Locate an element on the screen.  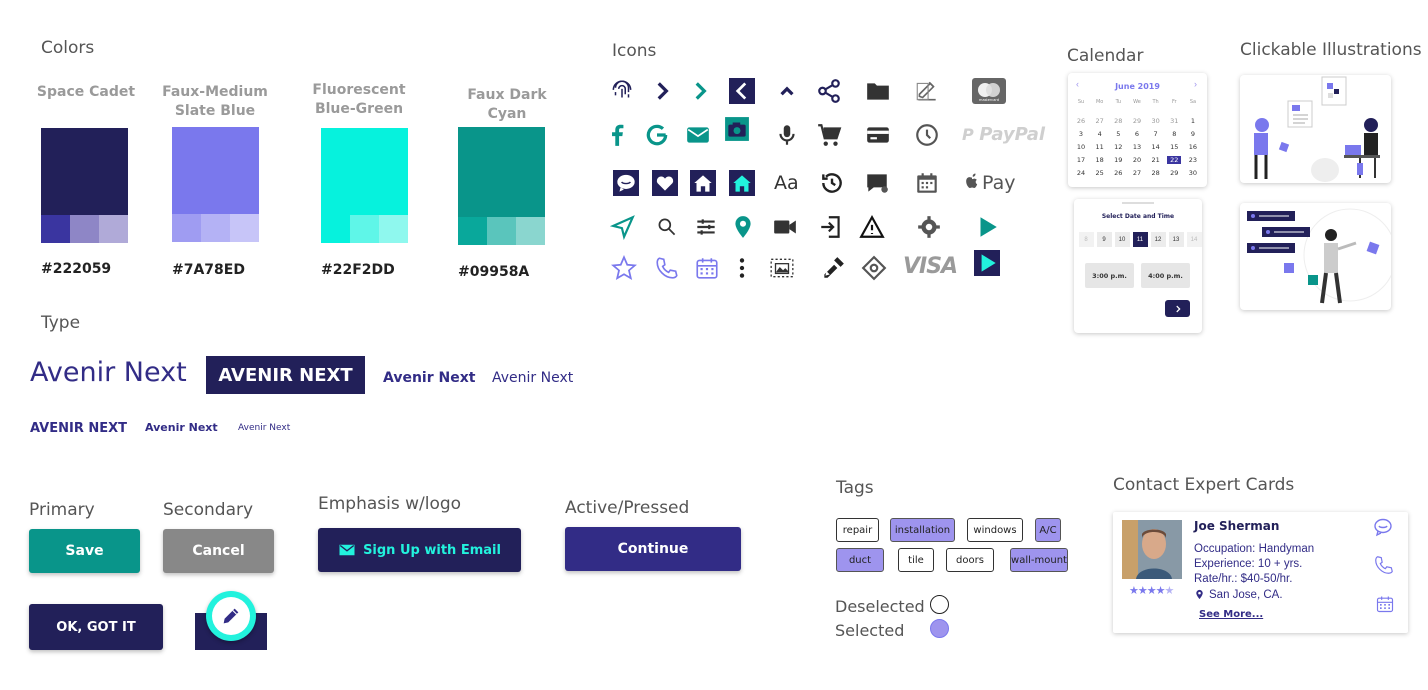
calendar-day: 14 is located at coordinates (1156, 147).